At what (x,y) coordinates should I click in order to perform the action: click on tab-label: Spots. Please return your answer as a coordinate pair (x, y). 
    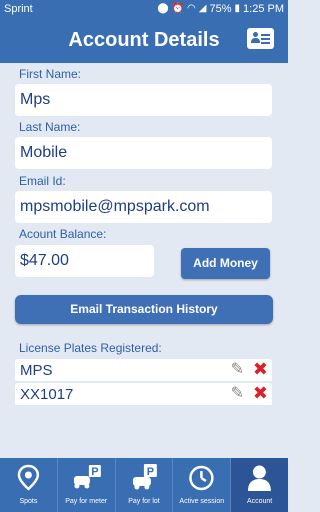
    Looking at the image, I should click on (28, 501).